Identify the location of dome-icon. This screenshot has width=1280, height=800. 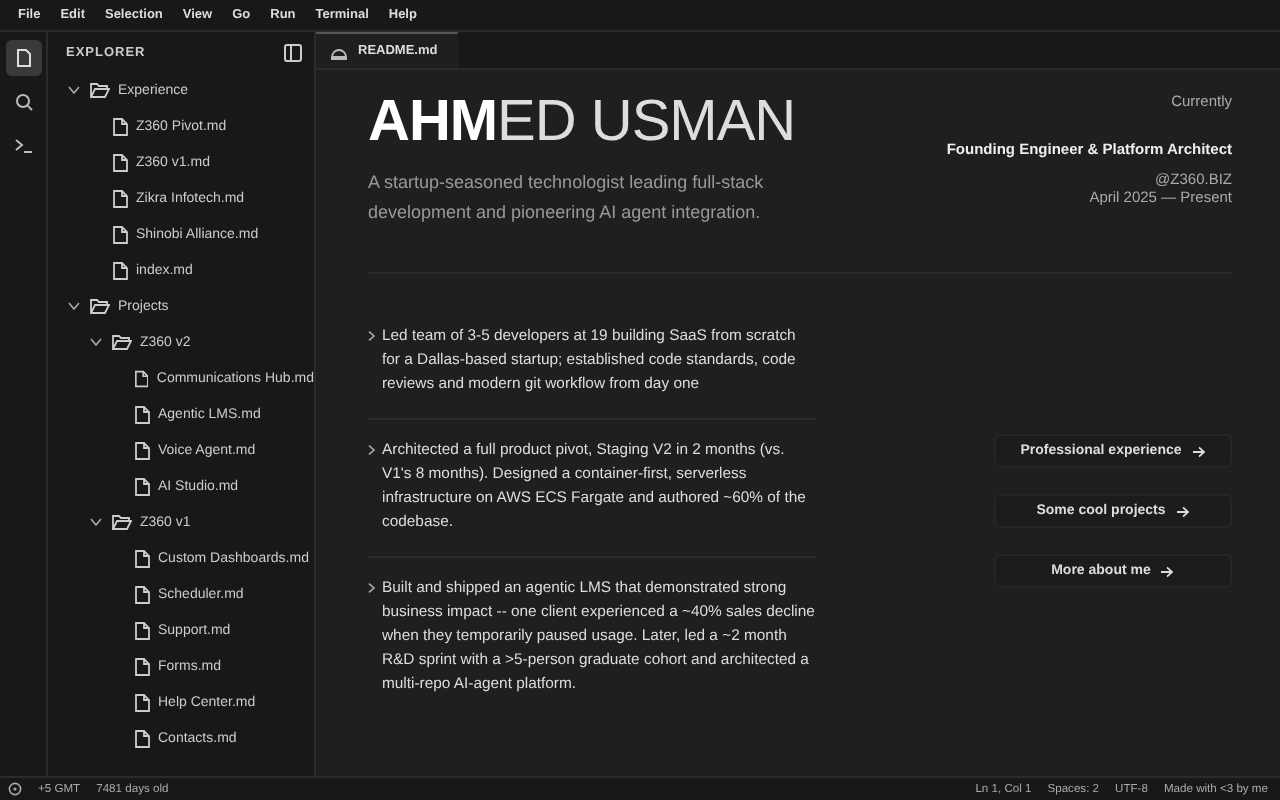
(339, 51).